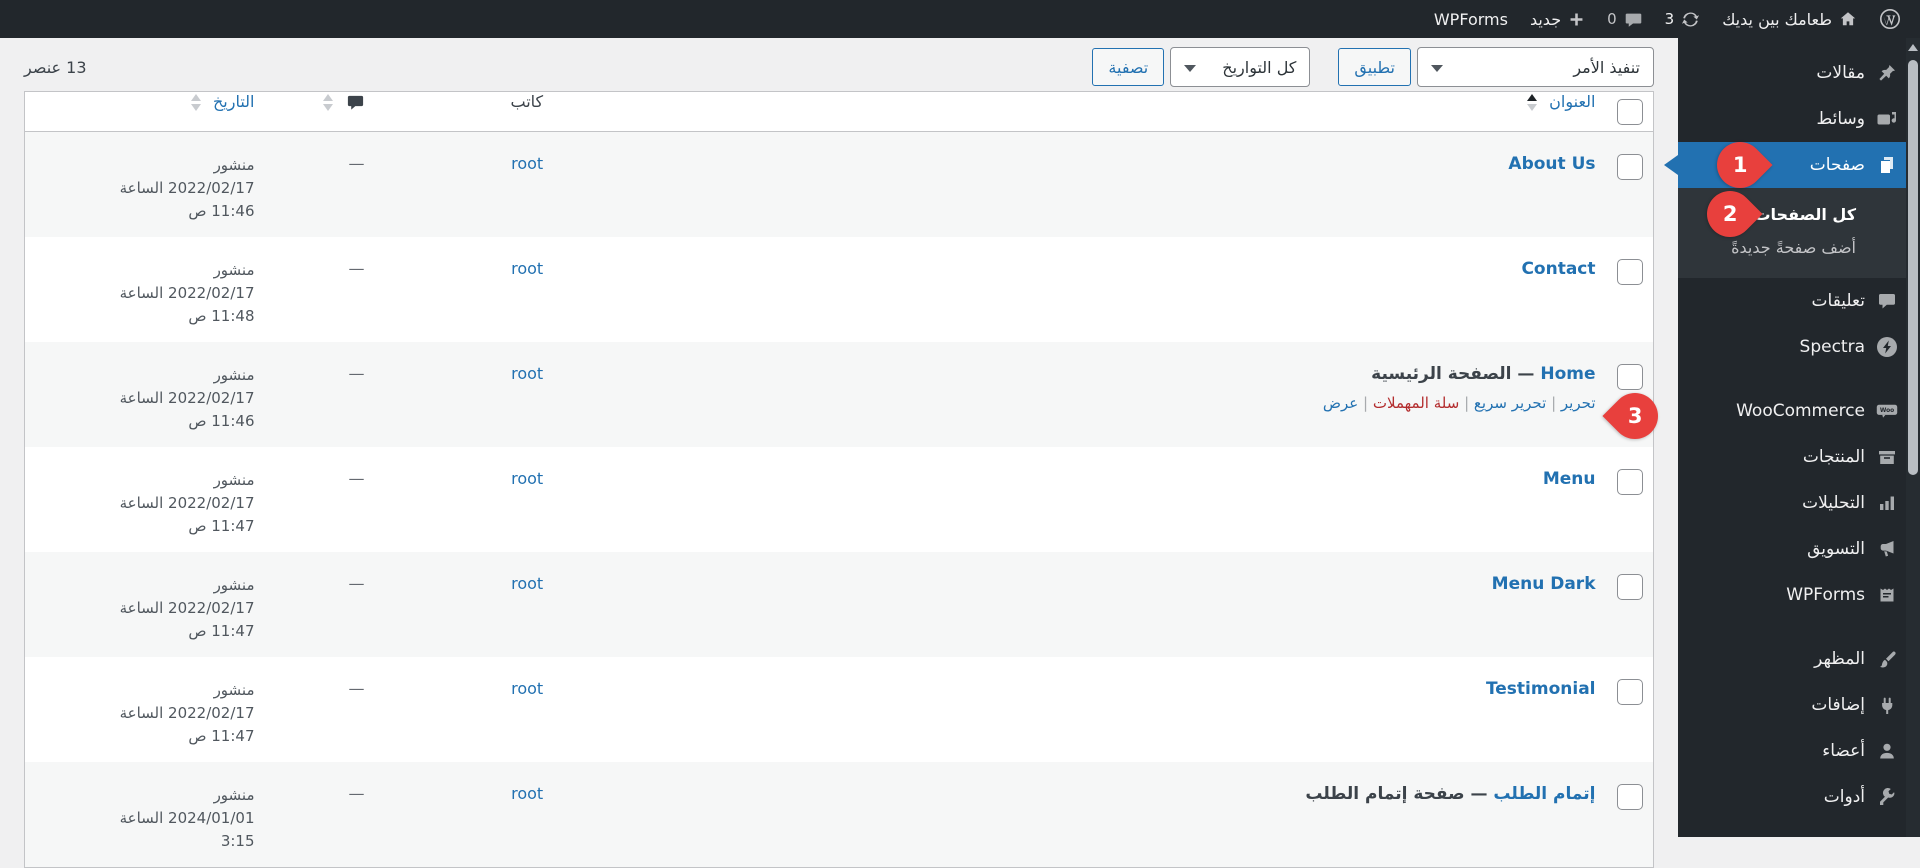 This screenshot has width=1920, height=868. Describe the element at coordinates (1799, 503) in the screenshot. I see `sidebar-item-analytics: التحليلات` at that location.